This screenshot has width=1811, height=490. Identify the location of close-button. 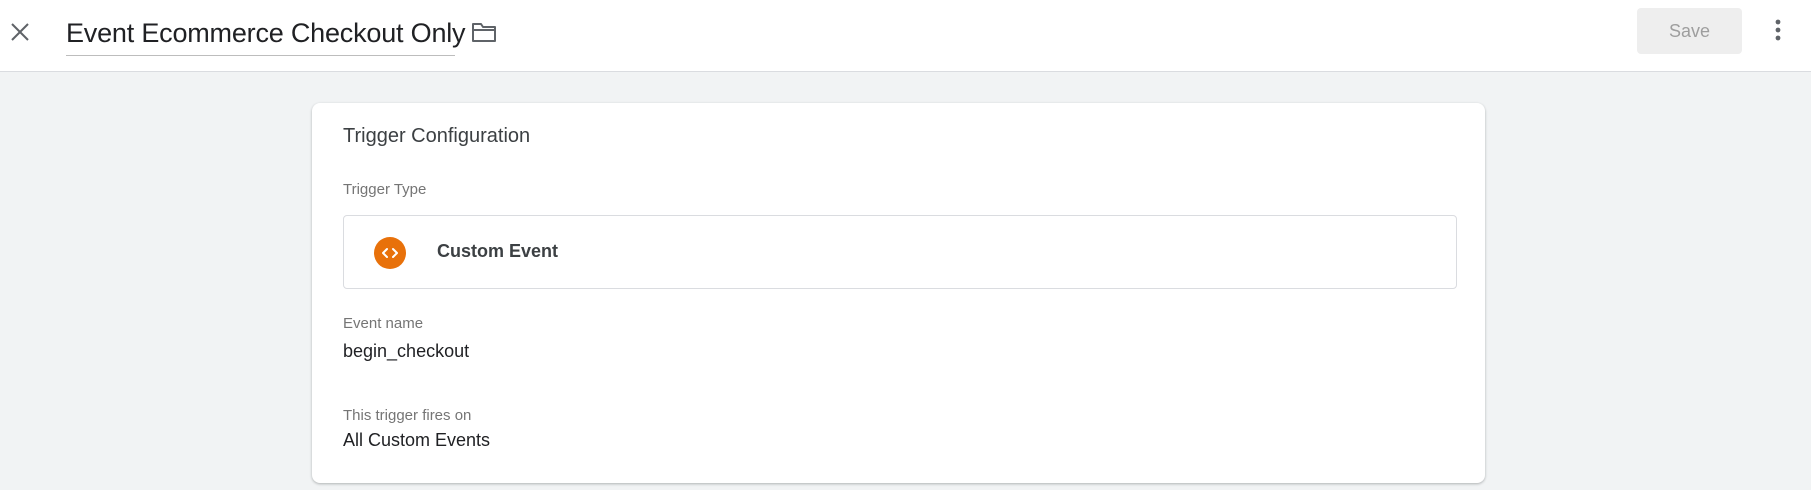
(20, 32).